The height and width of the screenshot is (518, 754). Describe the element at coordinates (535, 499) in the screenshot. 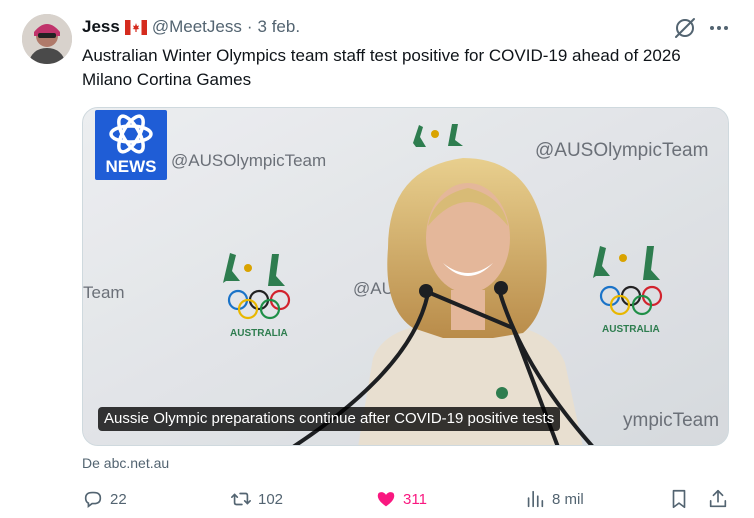

I see `views-icon` at that location.